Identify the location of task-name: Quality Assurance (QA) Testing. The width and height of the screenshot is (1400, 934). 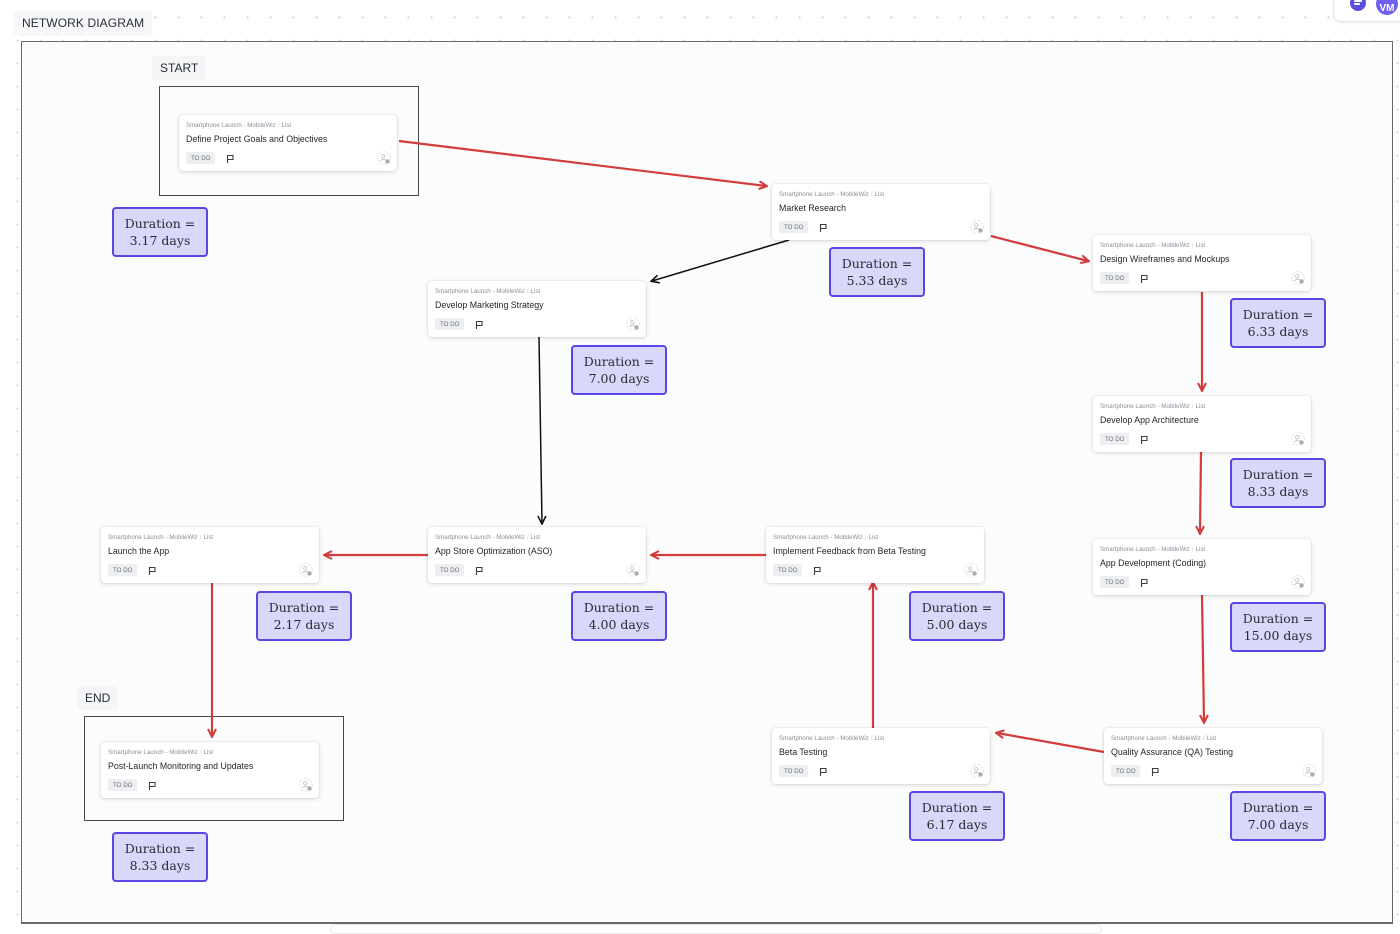
(1172, 752).